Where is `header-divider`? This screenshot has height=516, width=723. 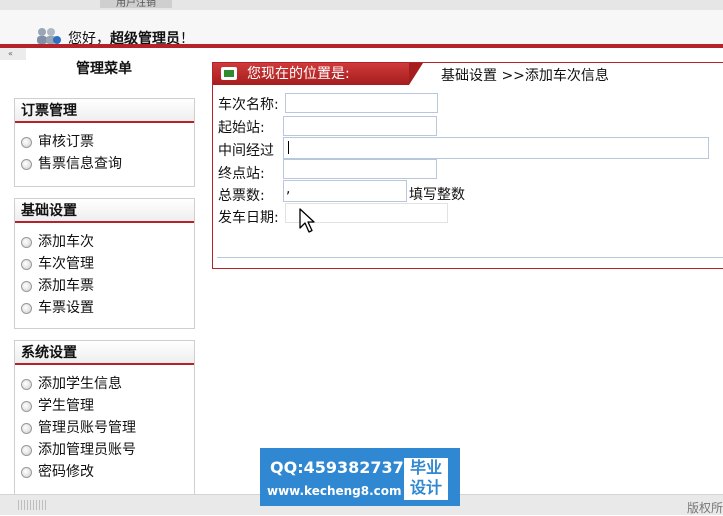
header-divider is located at coordinates (361, 46).